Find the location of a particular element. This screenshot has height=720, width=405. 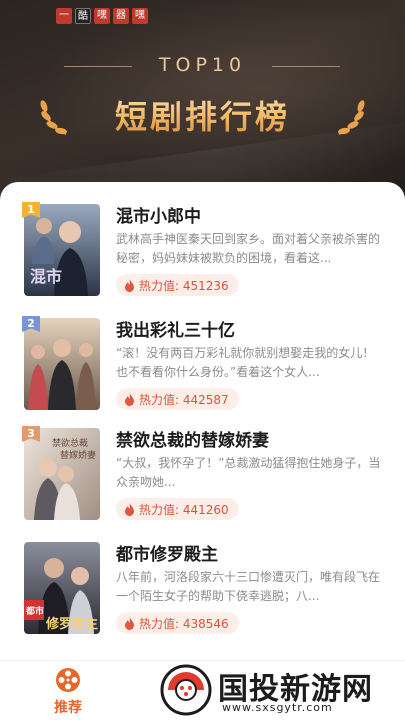

drama-poster: 都市 修罗殿主 is located at coordinates (62, 588).